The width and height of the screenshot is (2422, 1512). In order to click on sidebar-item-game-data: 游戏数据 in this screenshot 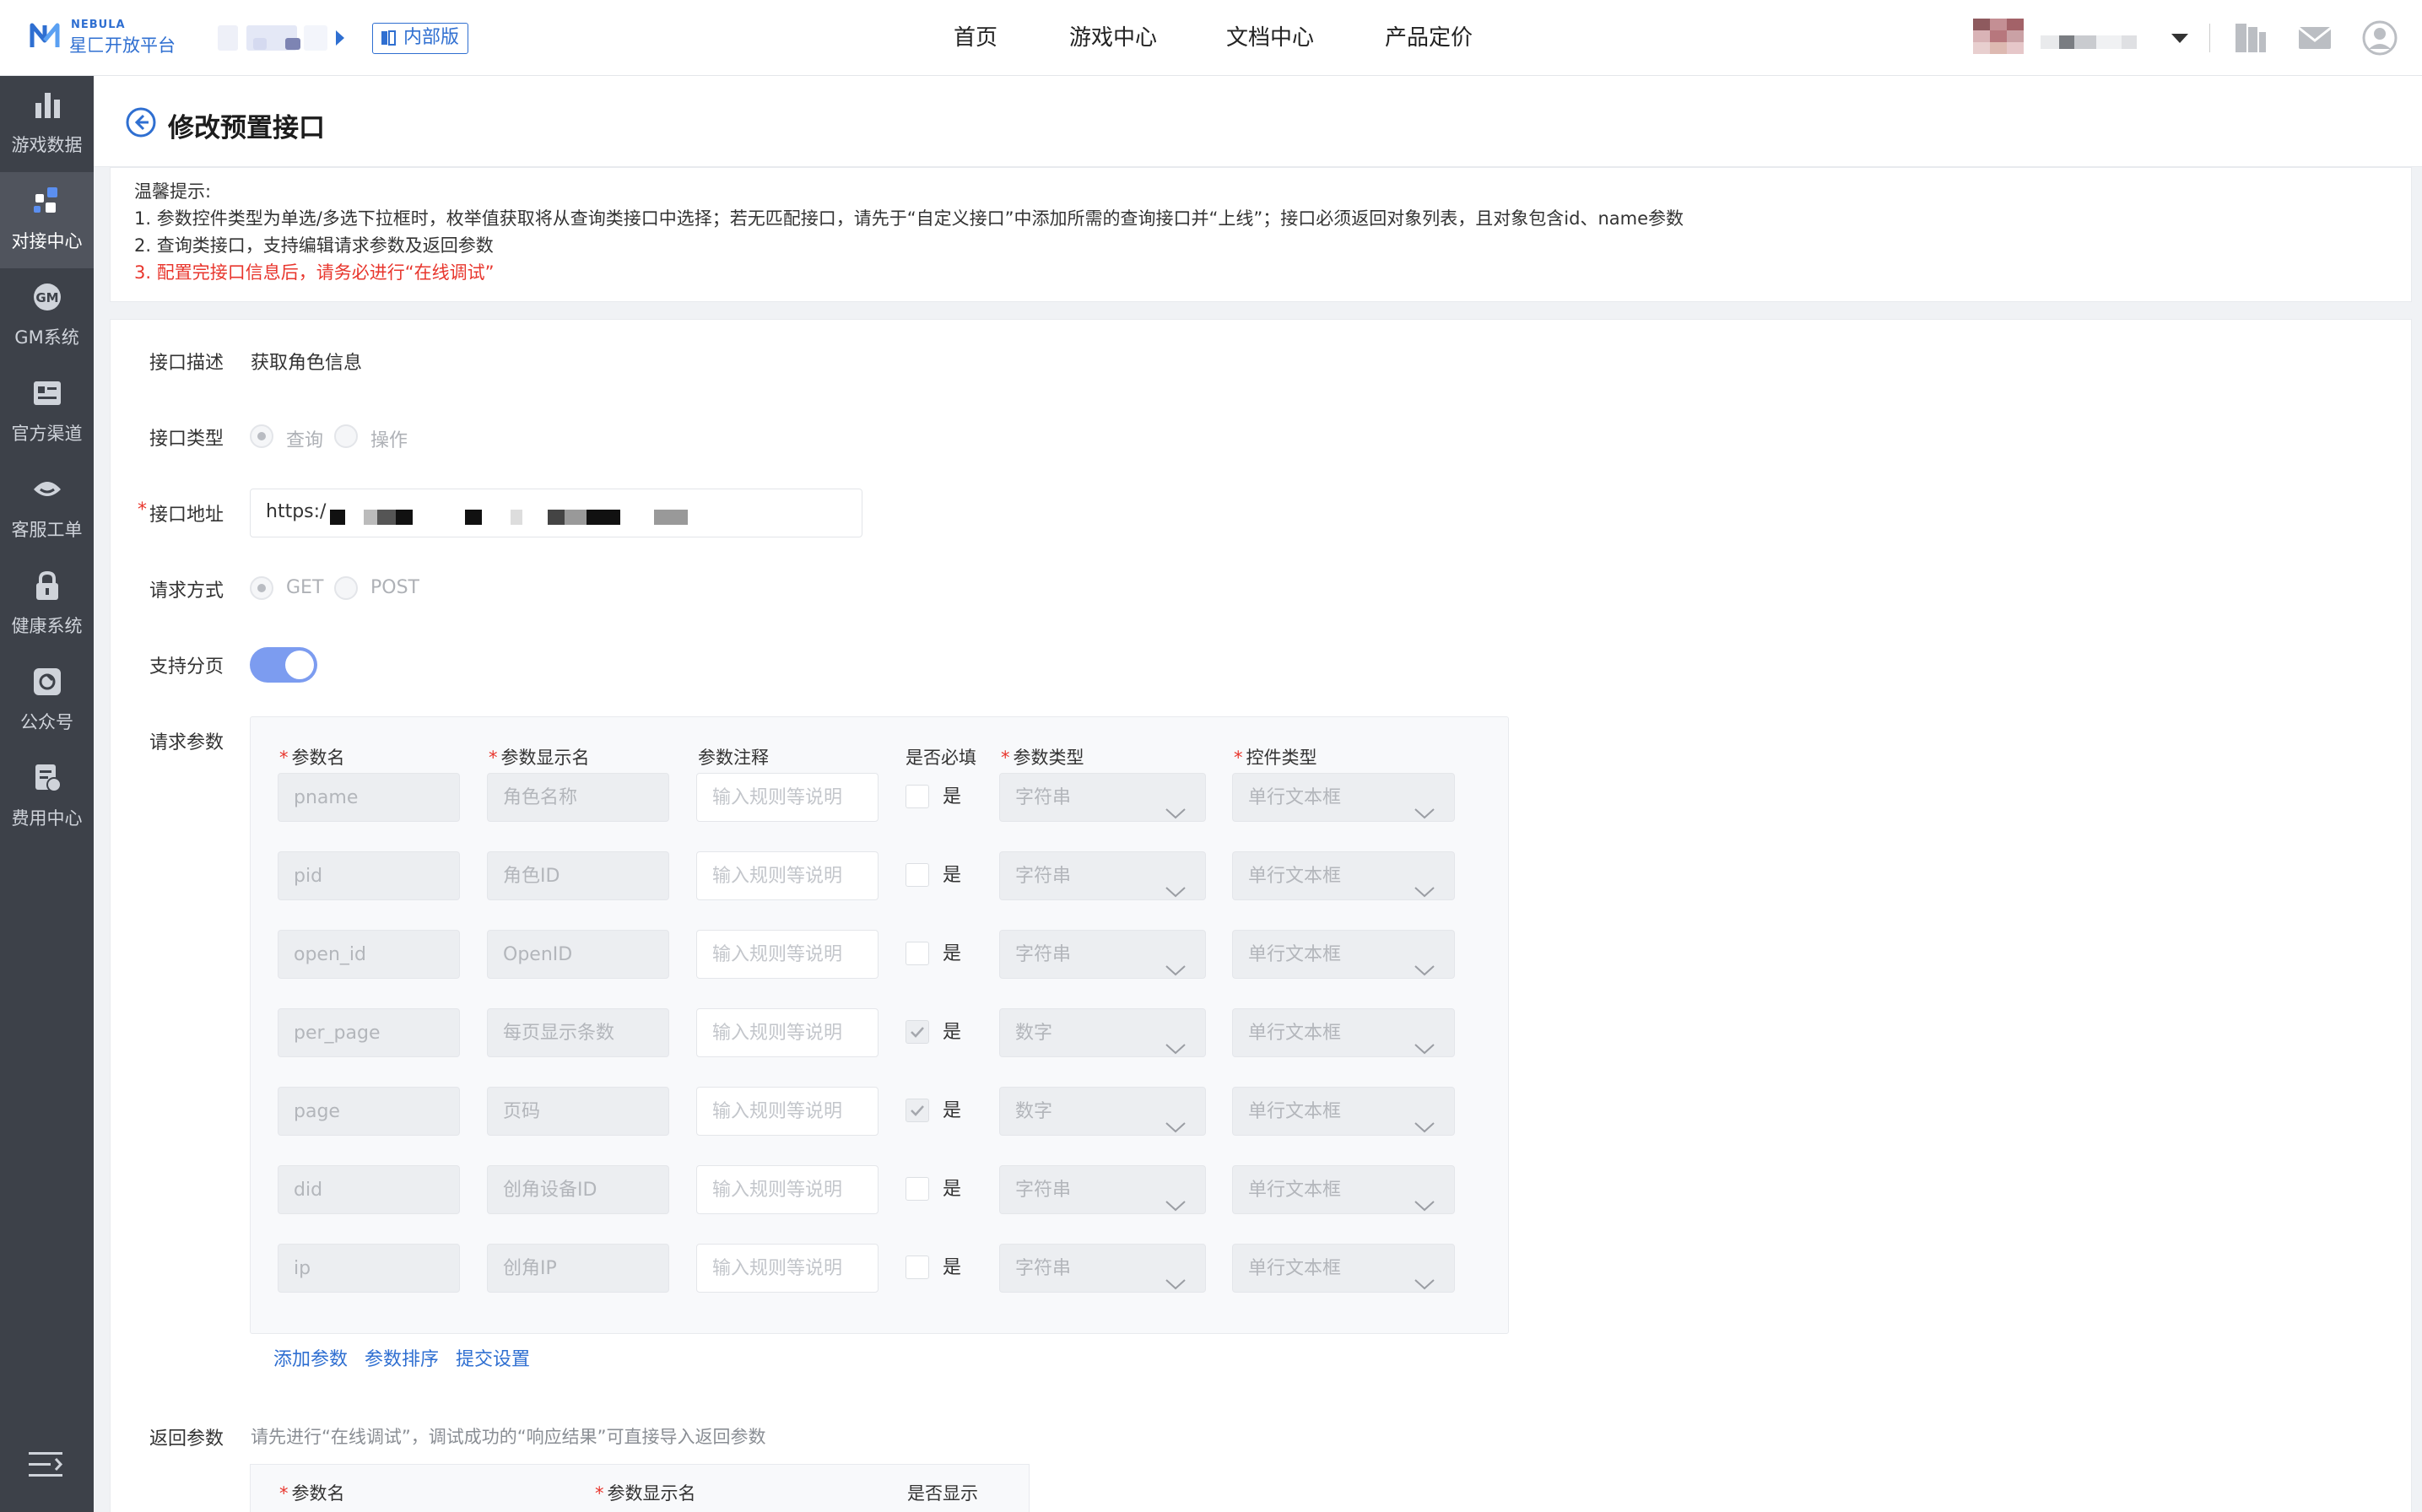, I will do `click(47, 124)`.